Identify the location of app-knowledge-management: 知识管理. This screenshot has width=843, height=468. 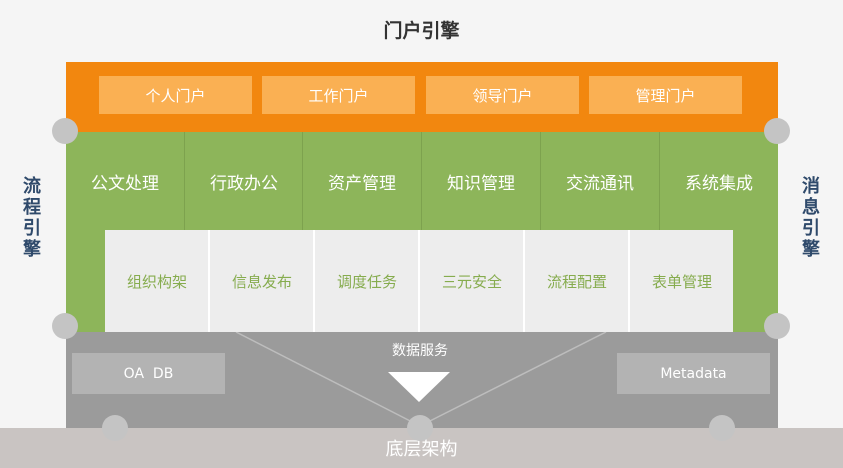
(481, 183).